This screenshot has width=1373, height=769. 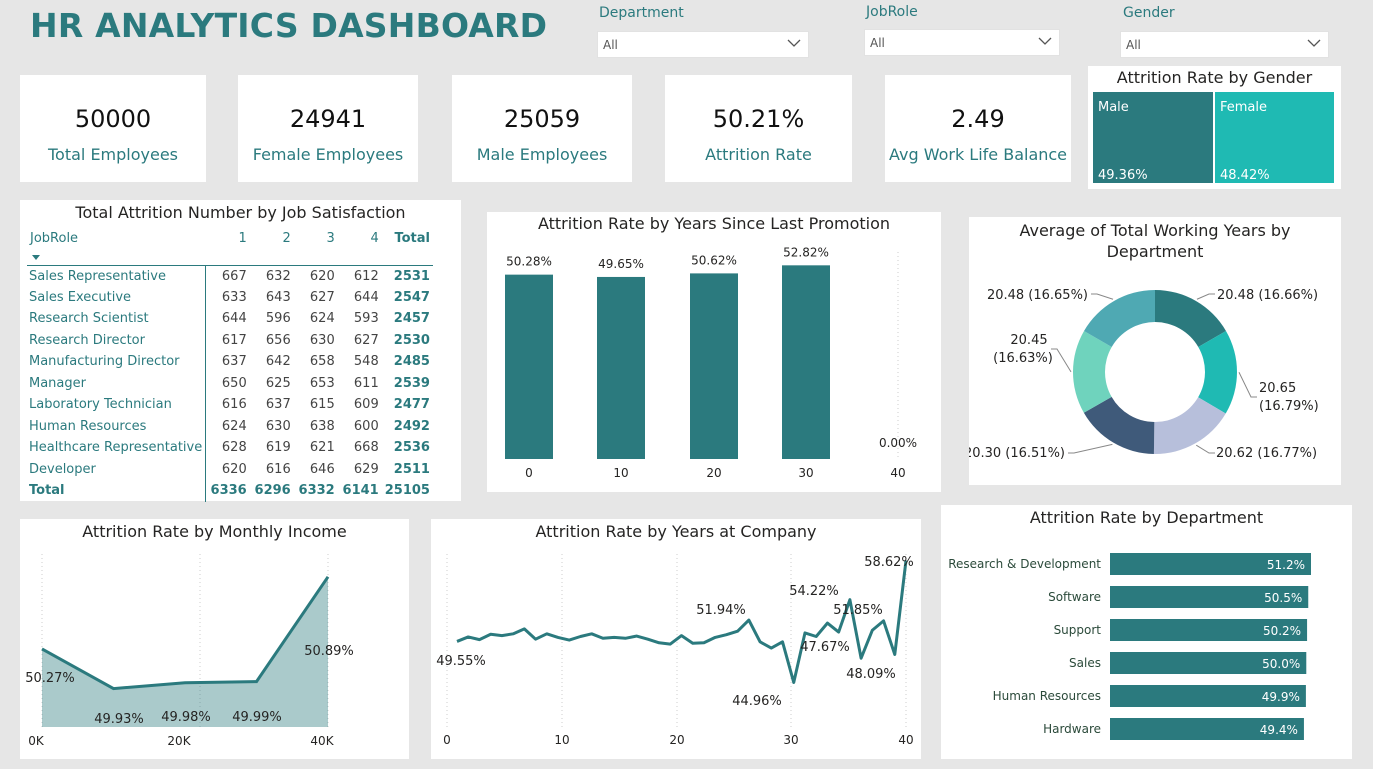 I want to click on data-label: 49.9%, so click(x=1281, y=697).